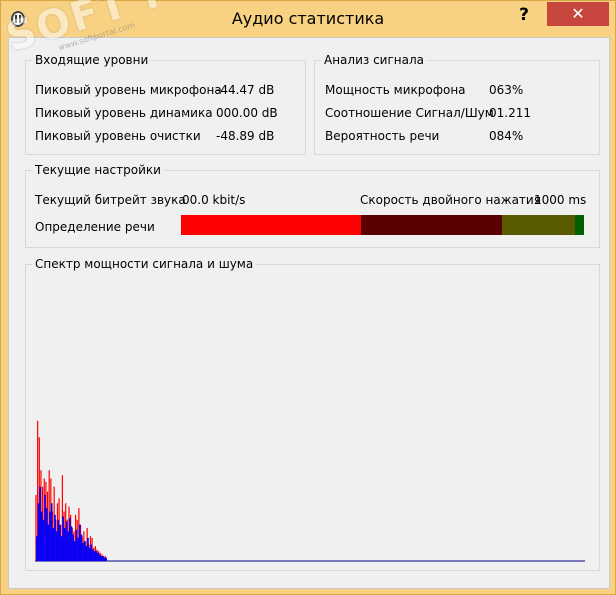 Image resolution: width=616 pixels, height=595 pixels. What do you see at coordinates (98, 170) in the screenshot?
I see `current-settings-legend: Текущие настройки` at bounding box center [98, 170].